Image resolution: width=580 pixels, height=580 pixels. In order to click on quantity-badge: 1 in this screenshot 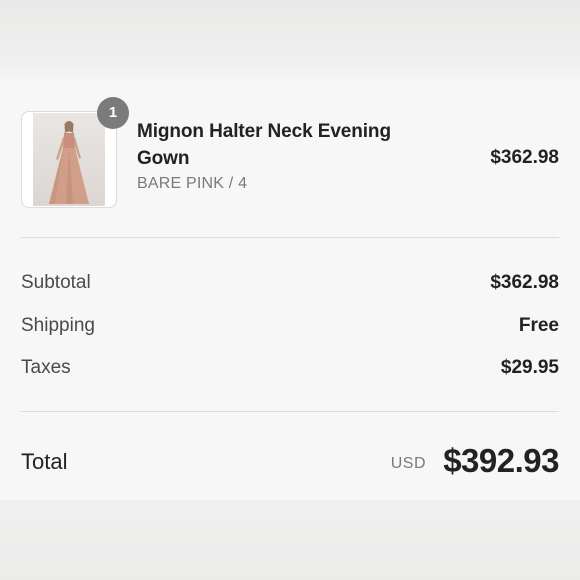, I will do `click(113, 113)`.